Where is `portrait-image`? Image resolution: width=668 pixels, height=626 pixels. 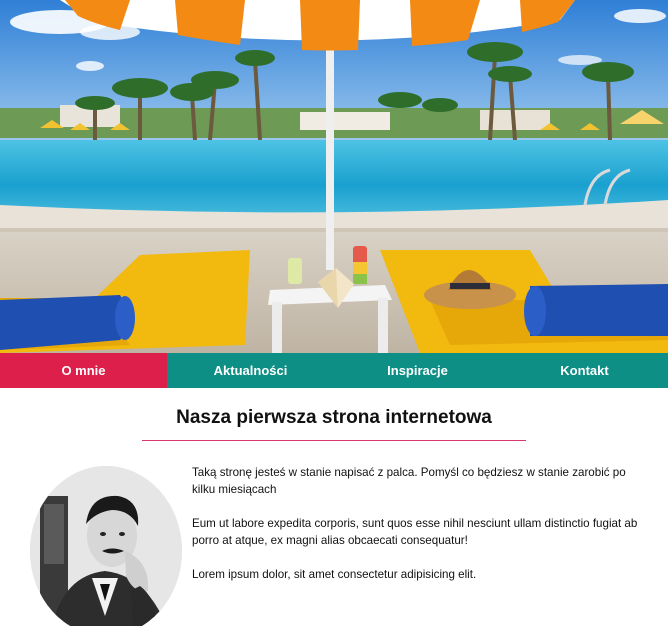
portrait-image is located at coordinates (106, 546).